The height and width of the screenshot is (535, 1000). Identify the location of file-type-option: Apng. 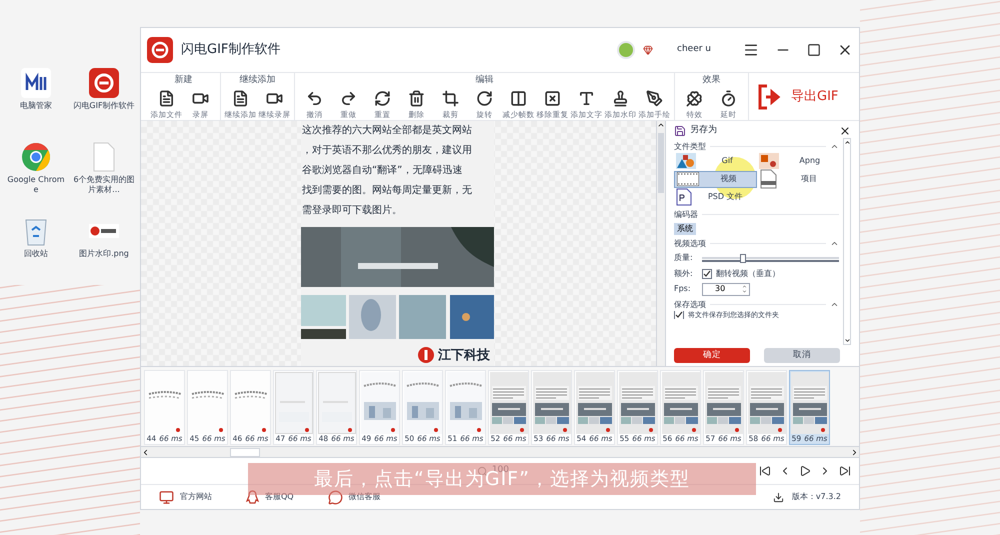
(797, 161).